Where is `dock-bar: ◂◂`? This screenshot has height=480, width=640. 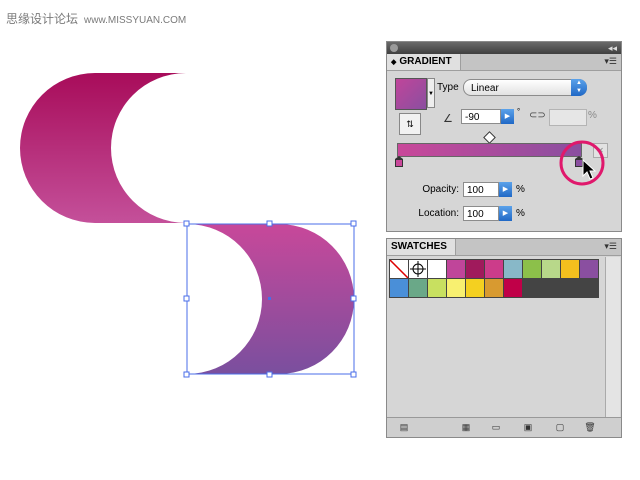 dock-bar: ◂◂ is located at coordinates (504, 48).